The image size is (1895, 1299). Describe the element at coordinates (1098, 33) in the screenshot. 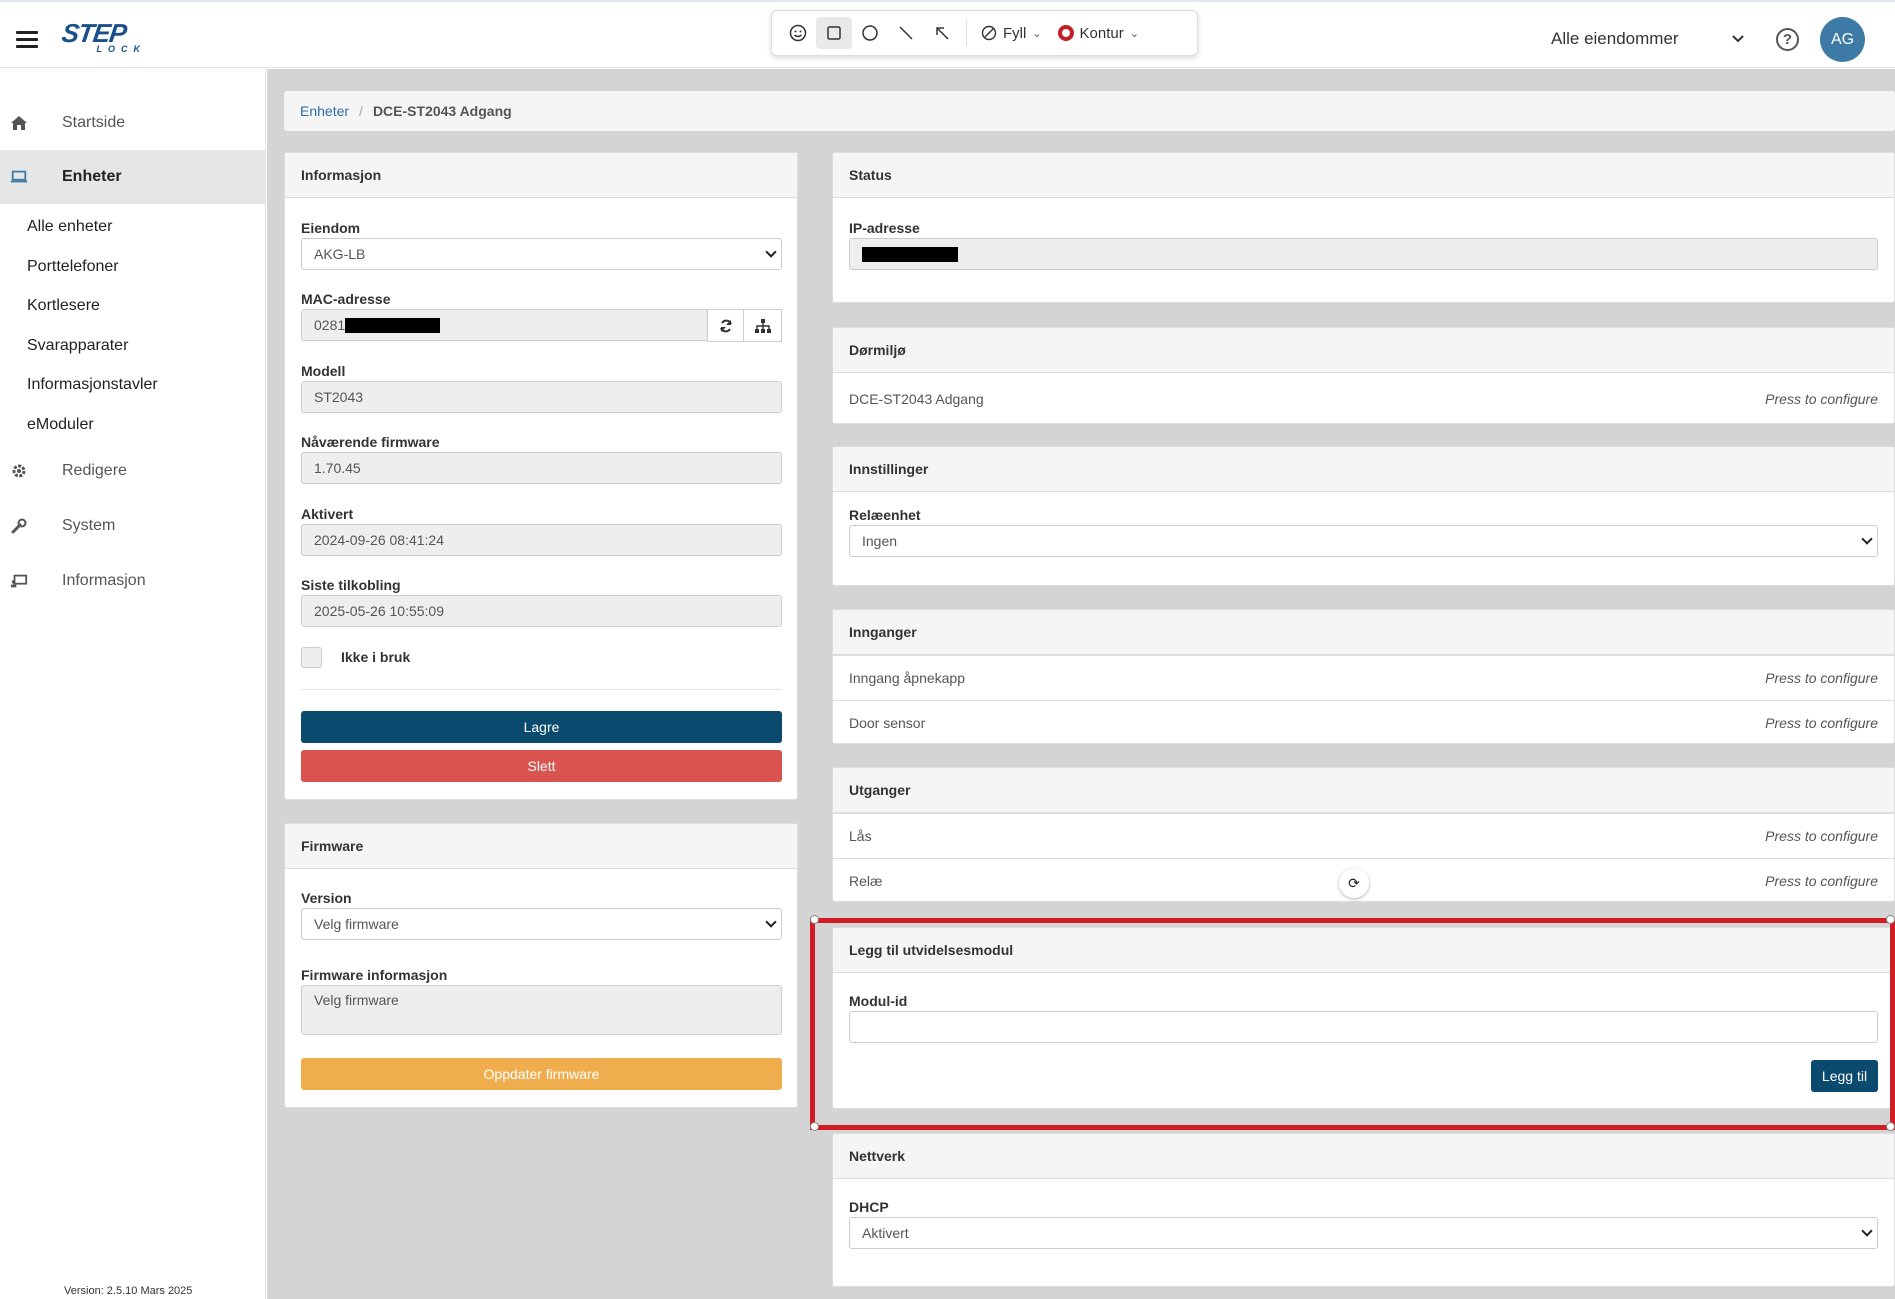

I see `outline-dropdown: Kontur ⌄` at that location.